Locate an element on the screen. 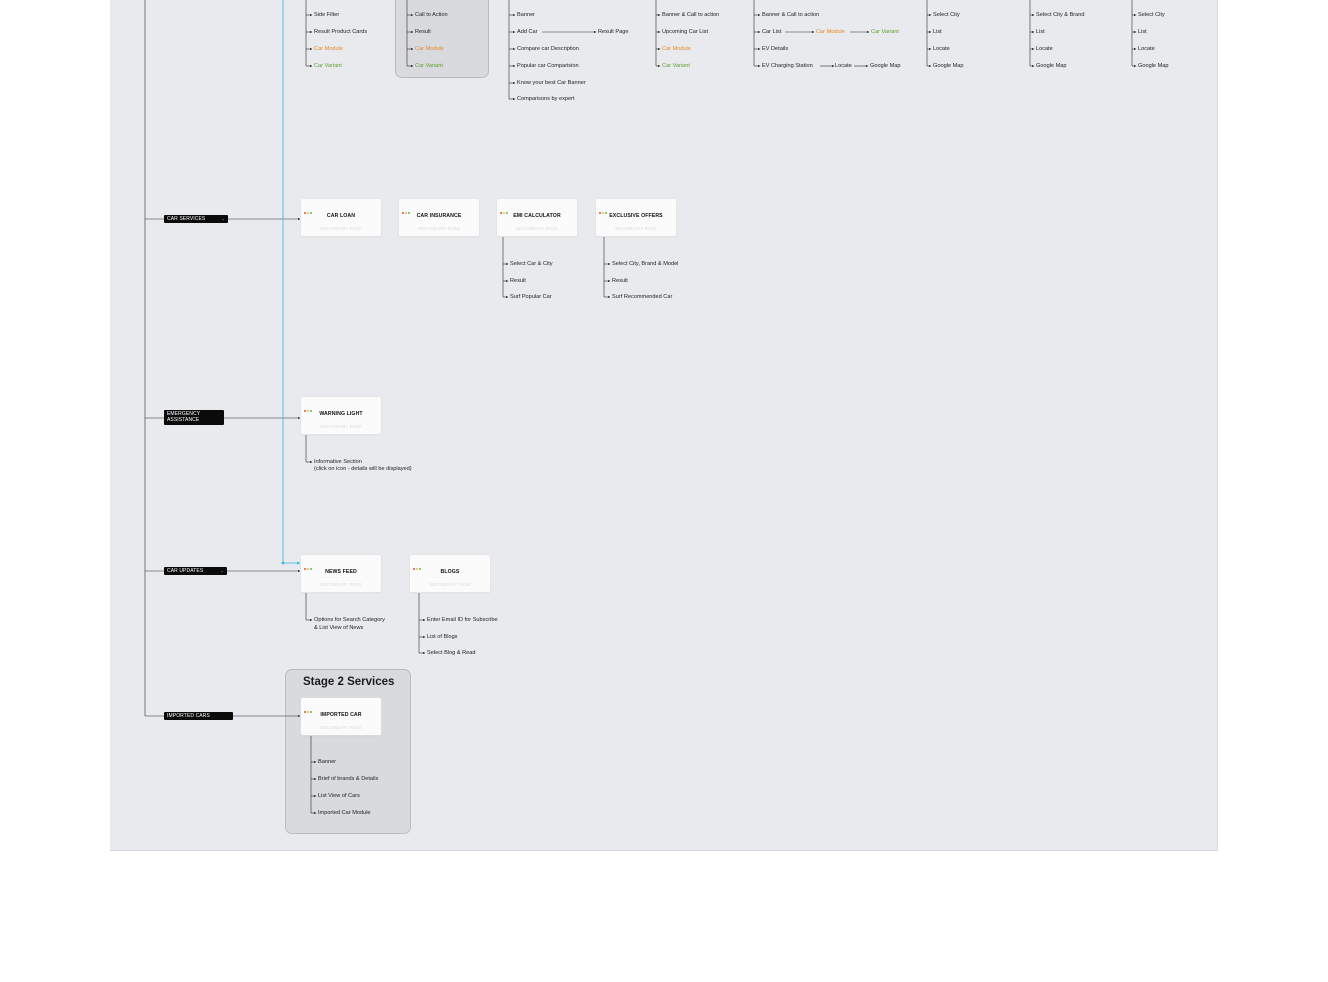 This screenshot has height=982, width=1328. node-title: BLOGS is located at coordinates (450, 572).